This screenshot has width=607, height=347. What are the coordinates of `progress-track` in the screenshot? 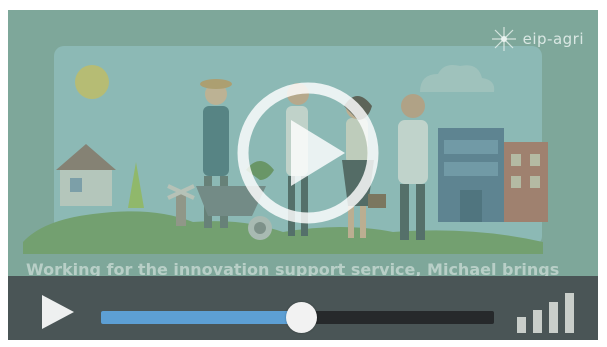 It's located at (297, 317).